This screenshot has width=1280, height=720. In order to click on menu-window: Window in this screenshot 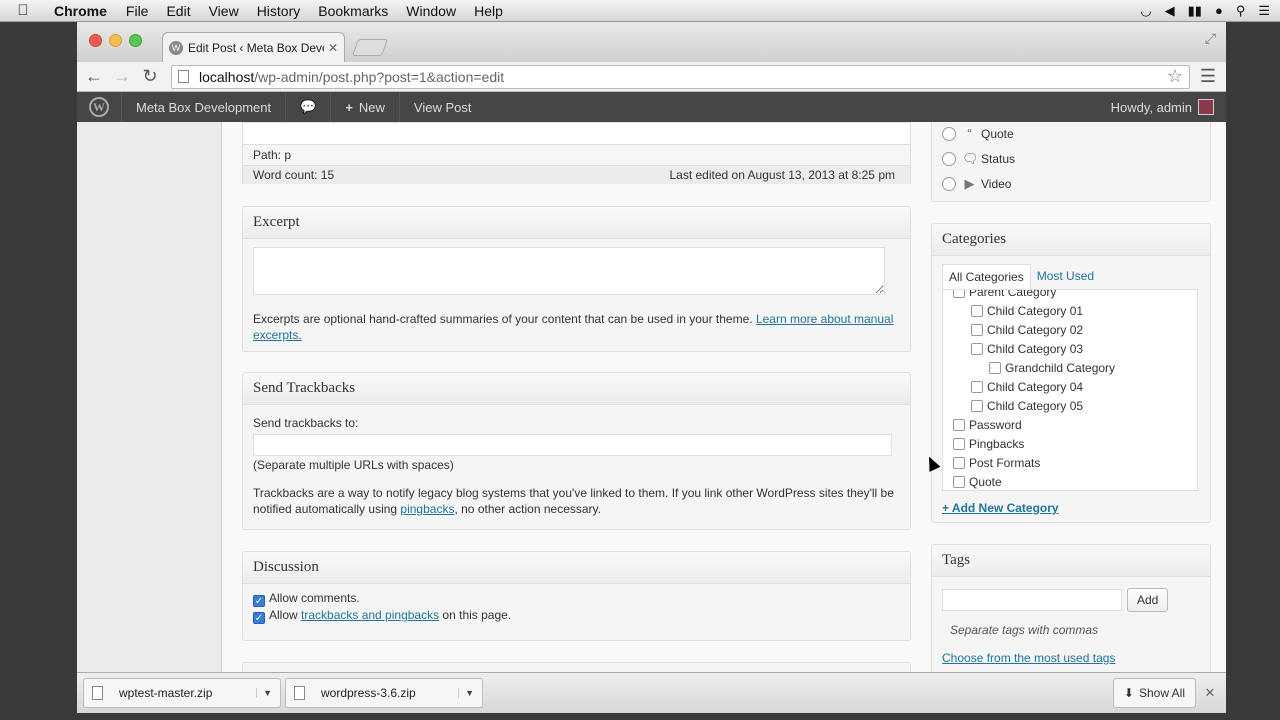, I will do `click(431, 11)`.